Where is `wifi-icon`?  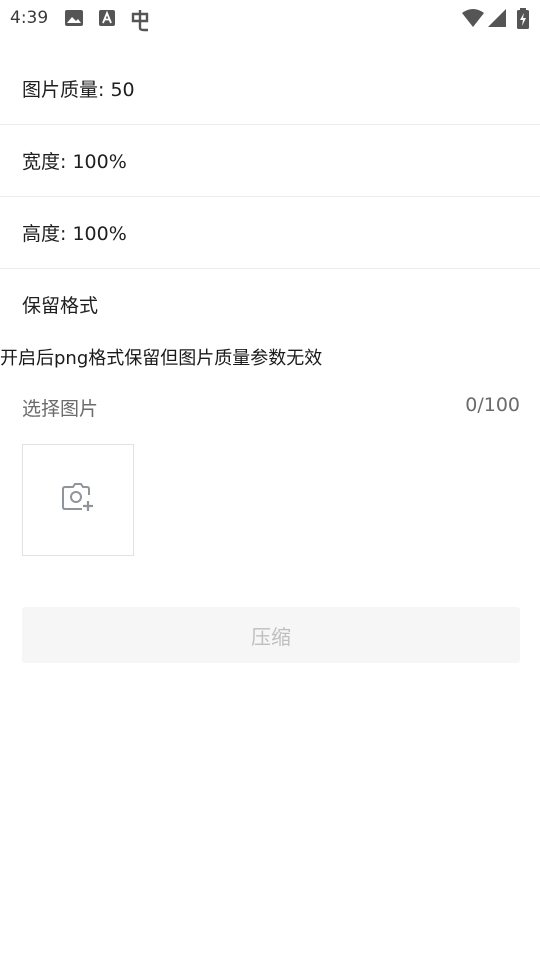 wifi-icon is located at coordinates (473, 18).